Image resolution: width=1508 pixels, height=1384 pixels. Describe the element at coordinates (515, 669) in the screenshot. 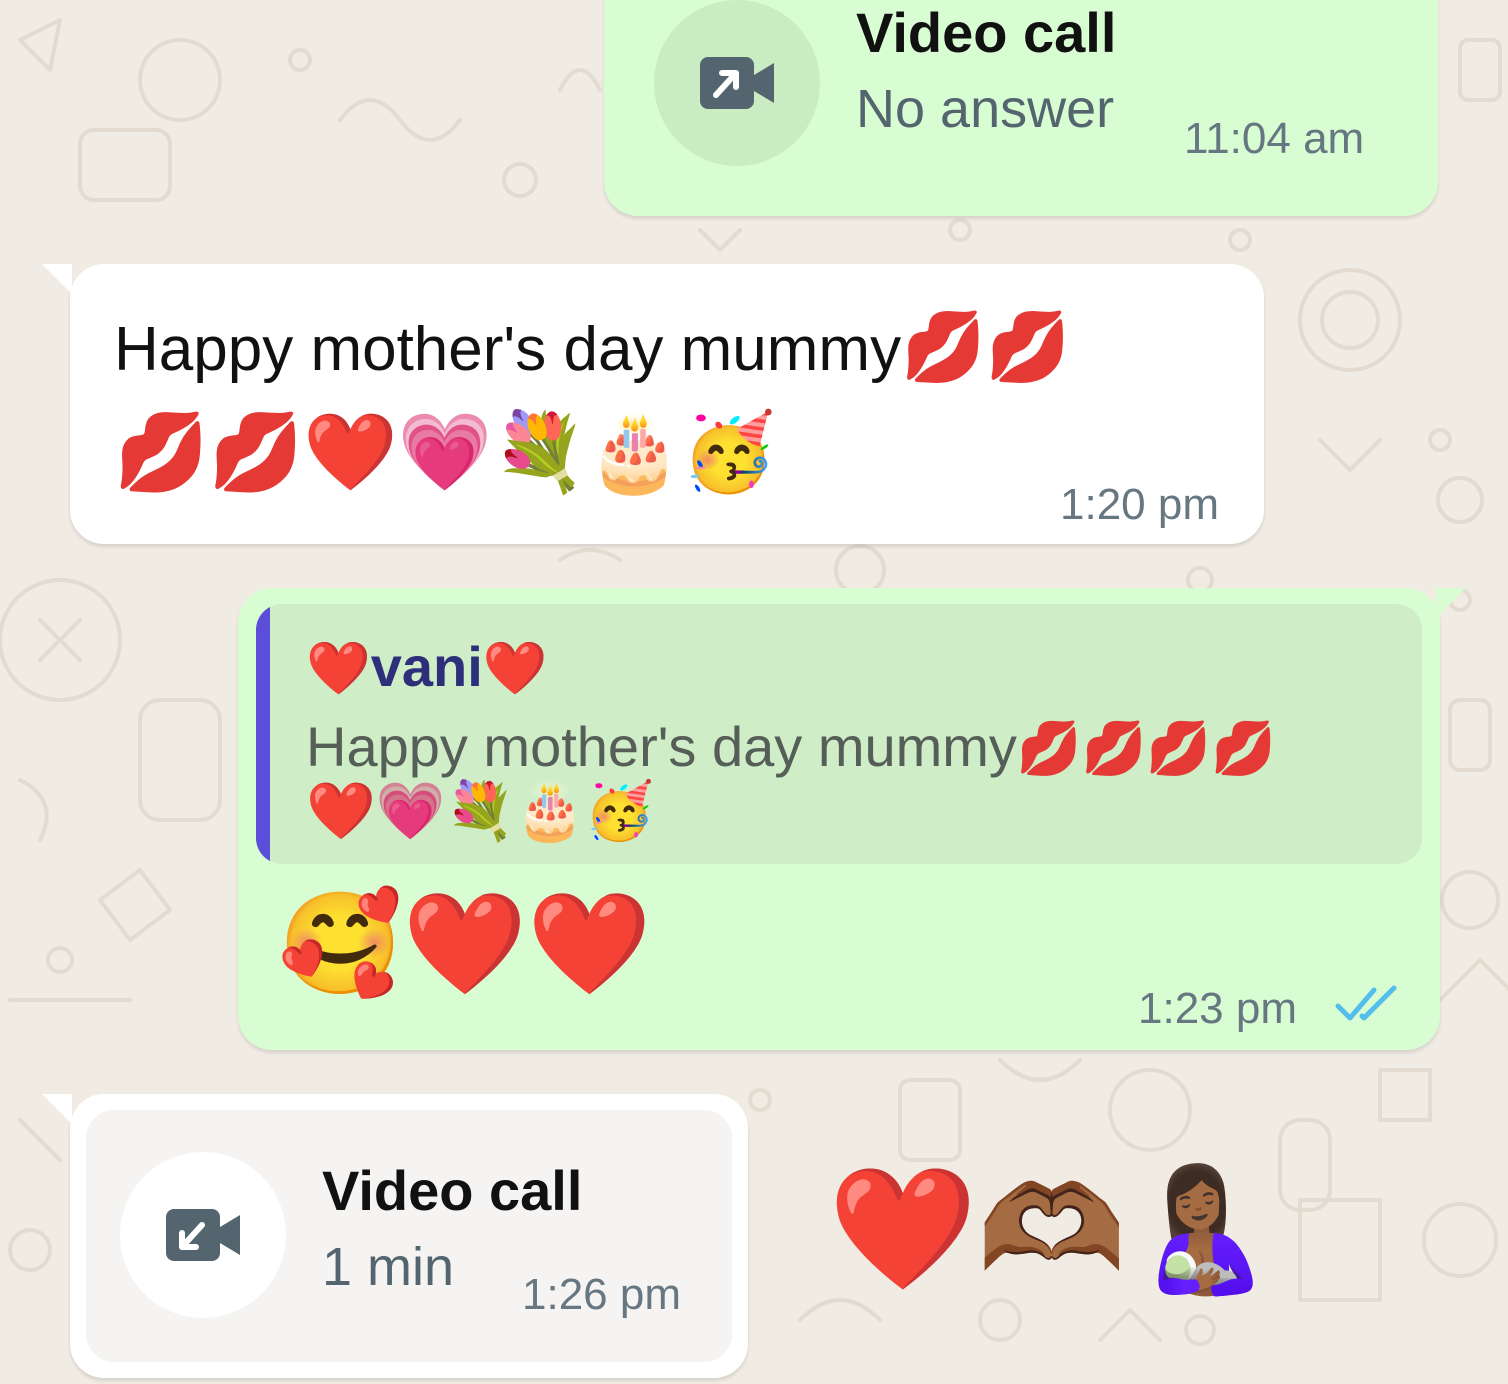

I see `quote-author-suffix-emoji: ❤️` at that location.